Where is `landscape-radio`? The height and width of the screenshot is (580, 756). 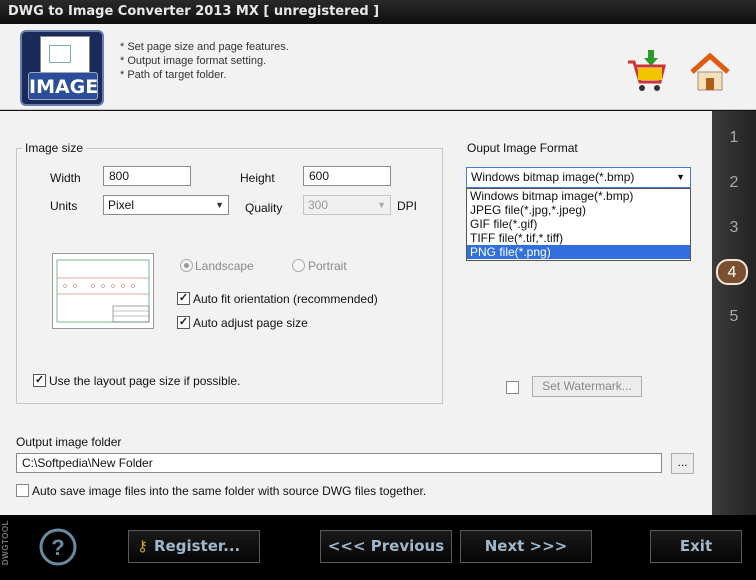
landscape-radio is located at coordinates (186, 265).